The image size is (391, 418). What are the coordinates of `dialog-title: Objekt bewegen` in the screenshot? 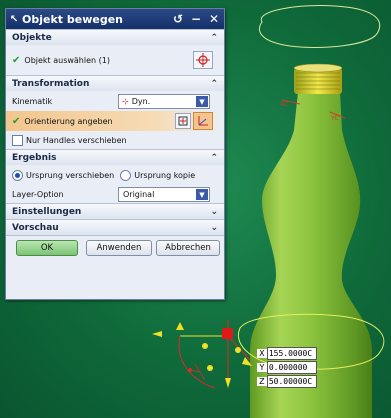 It's located at (72, 19).